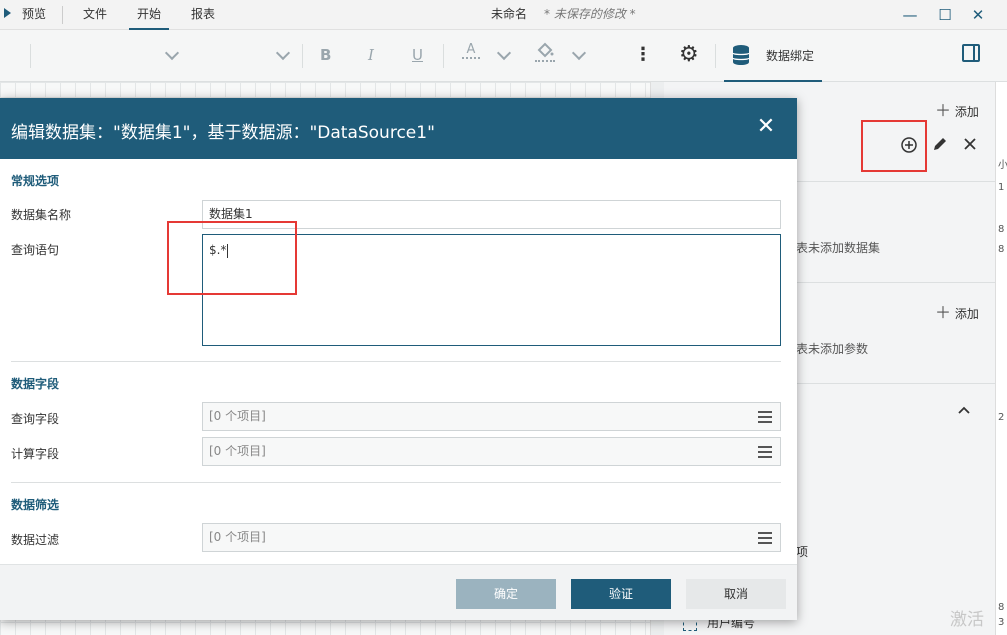 The width and height of the screenshot is (1007, 635). I want to click on more-options-icon: ⋮, so click(643, 54).